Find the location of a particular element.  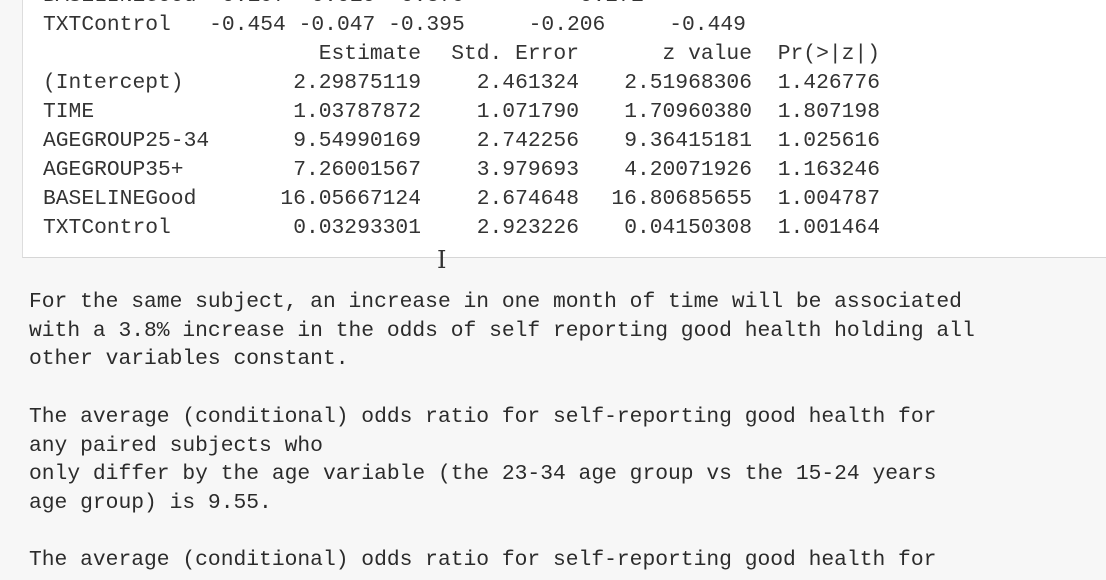

header-estimate: Estimate is located at coordinates (369, 54).